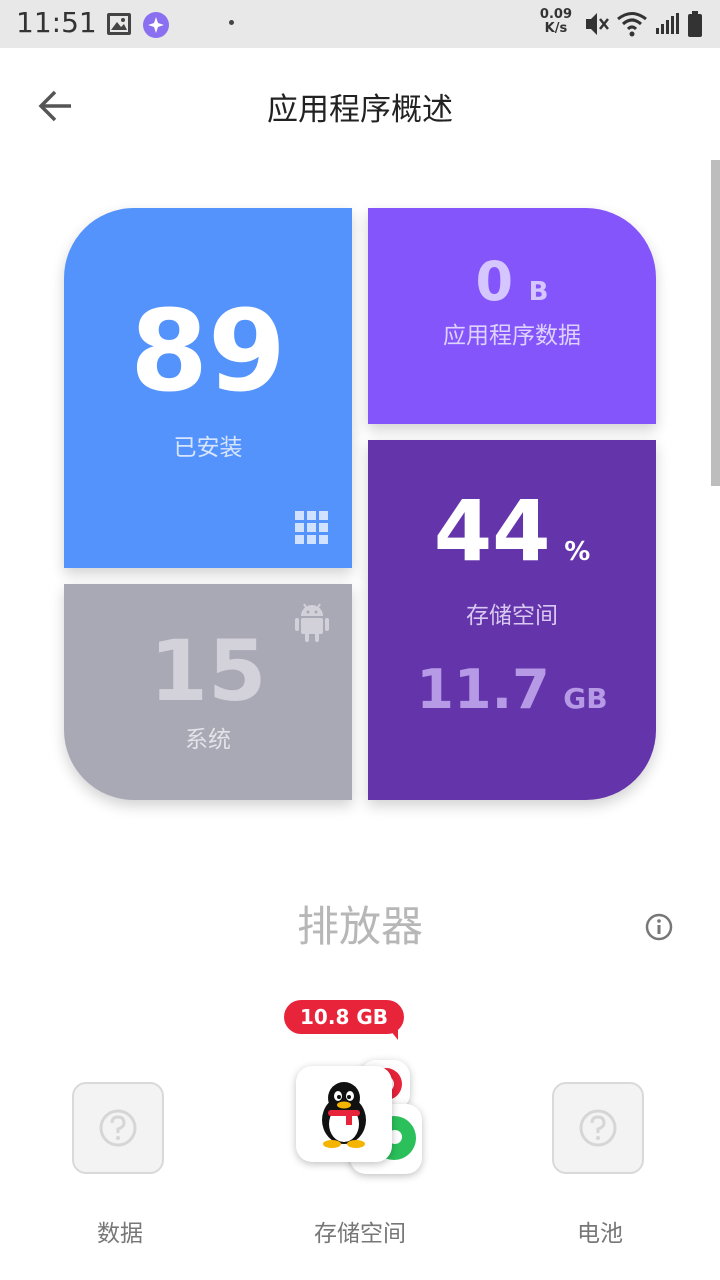 This screenshot has height=1280, width=720. Describe the element at coordinates (667, 23) in the screenshot. I see `signal-icon` at that location.